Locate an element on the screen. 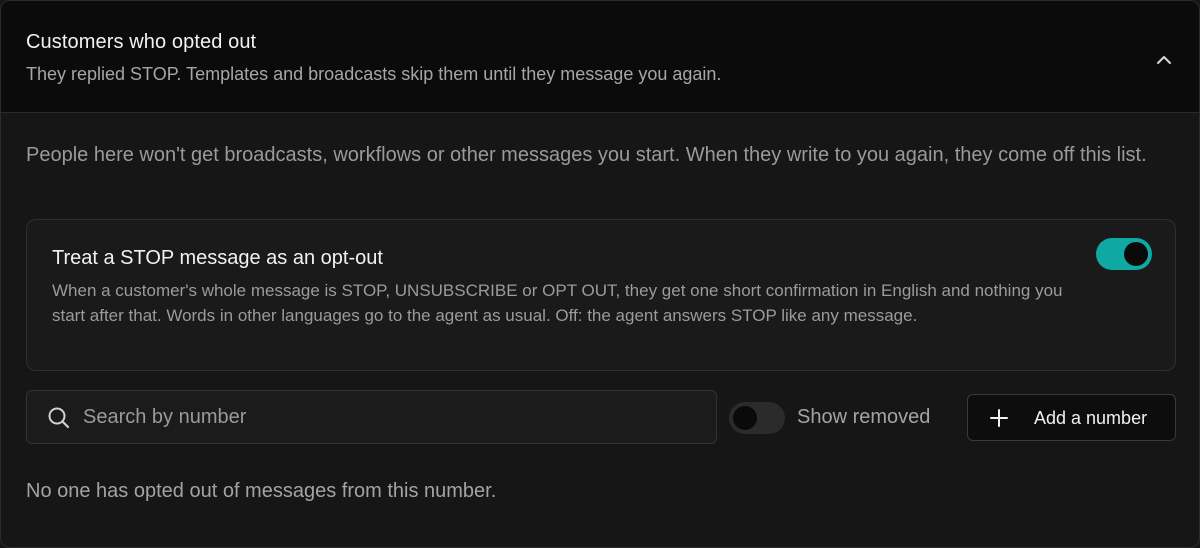 The height and width of the screenshot is (548, 1200). stop-setting-title: Treat a STOP message as an opt-out is located at coordinates (217, 258).